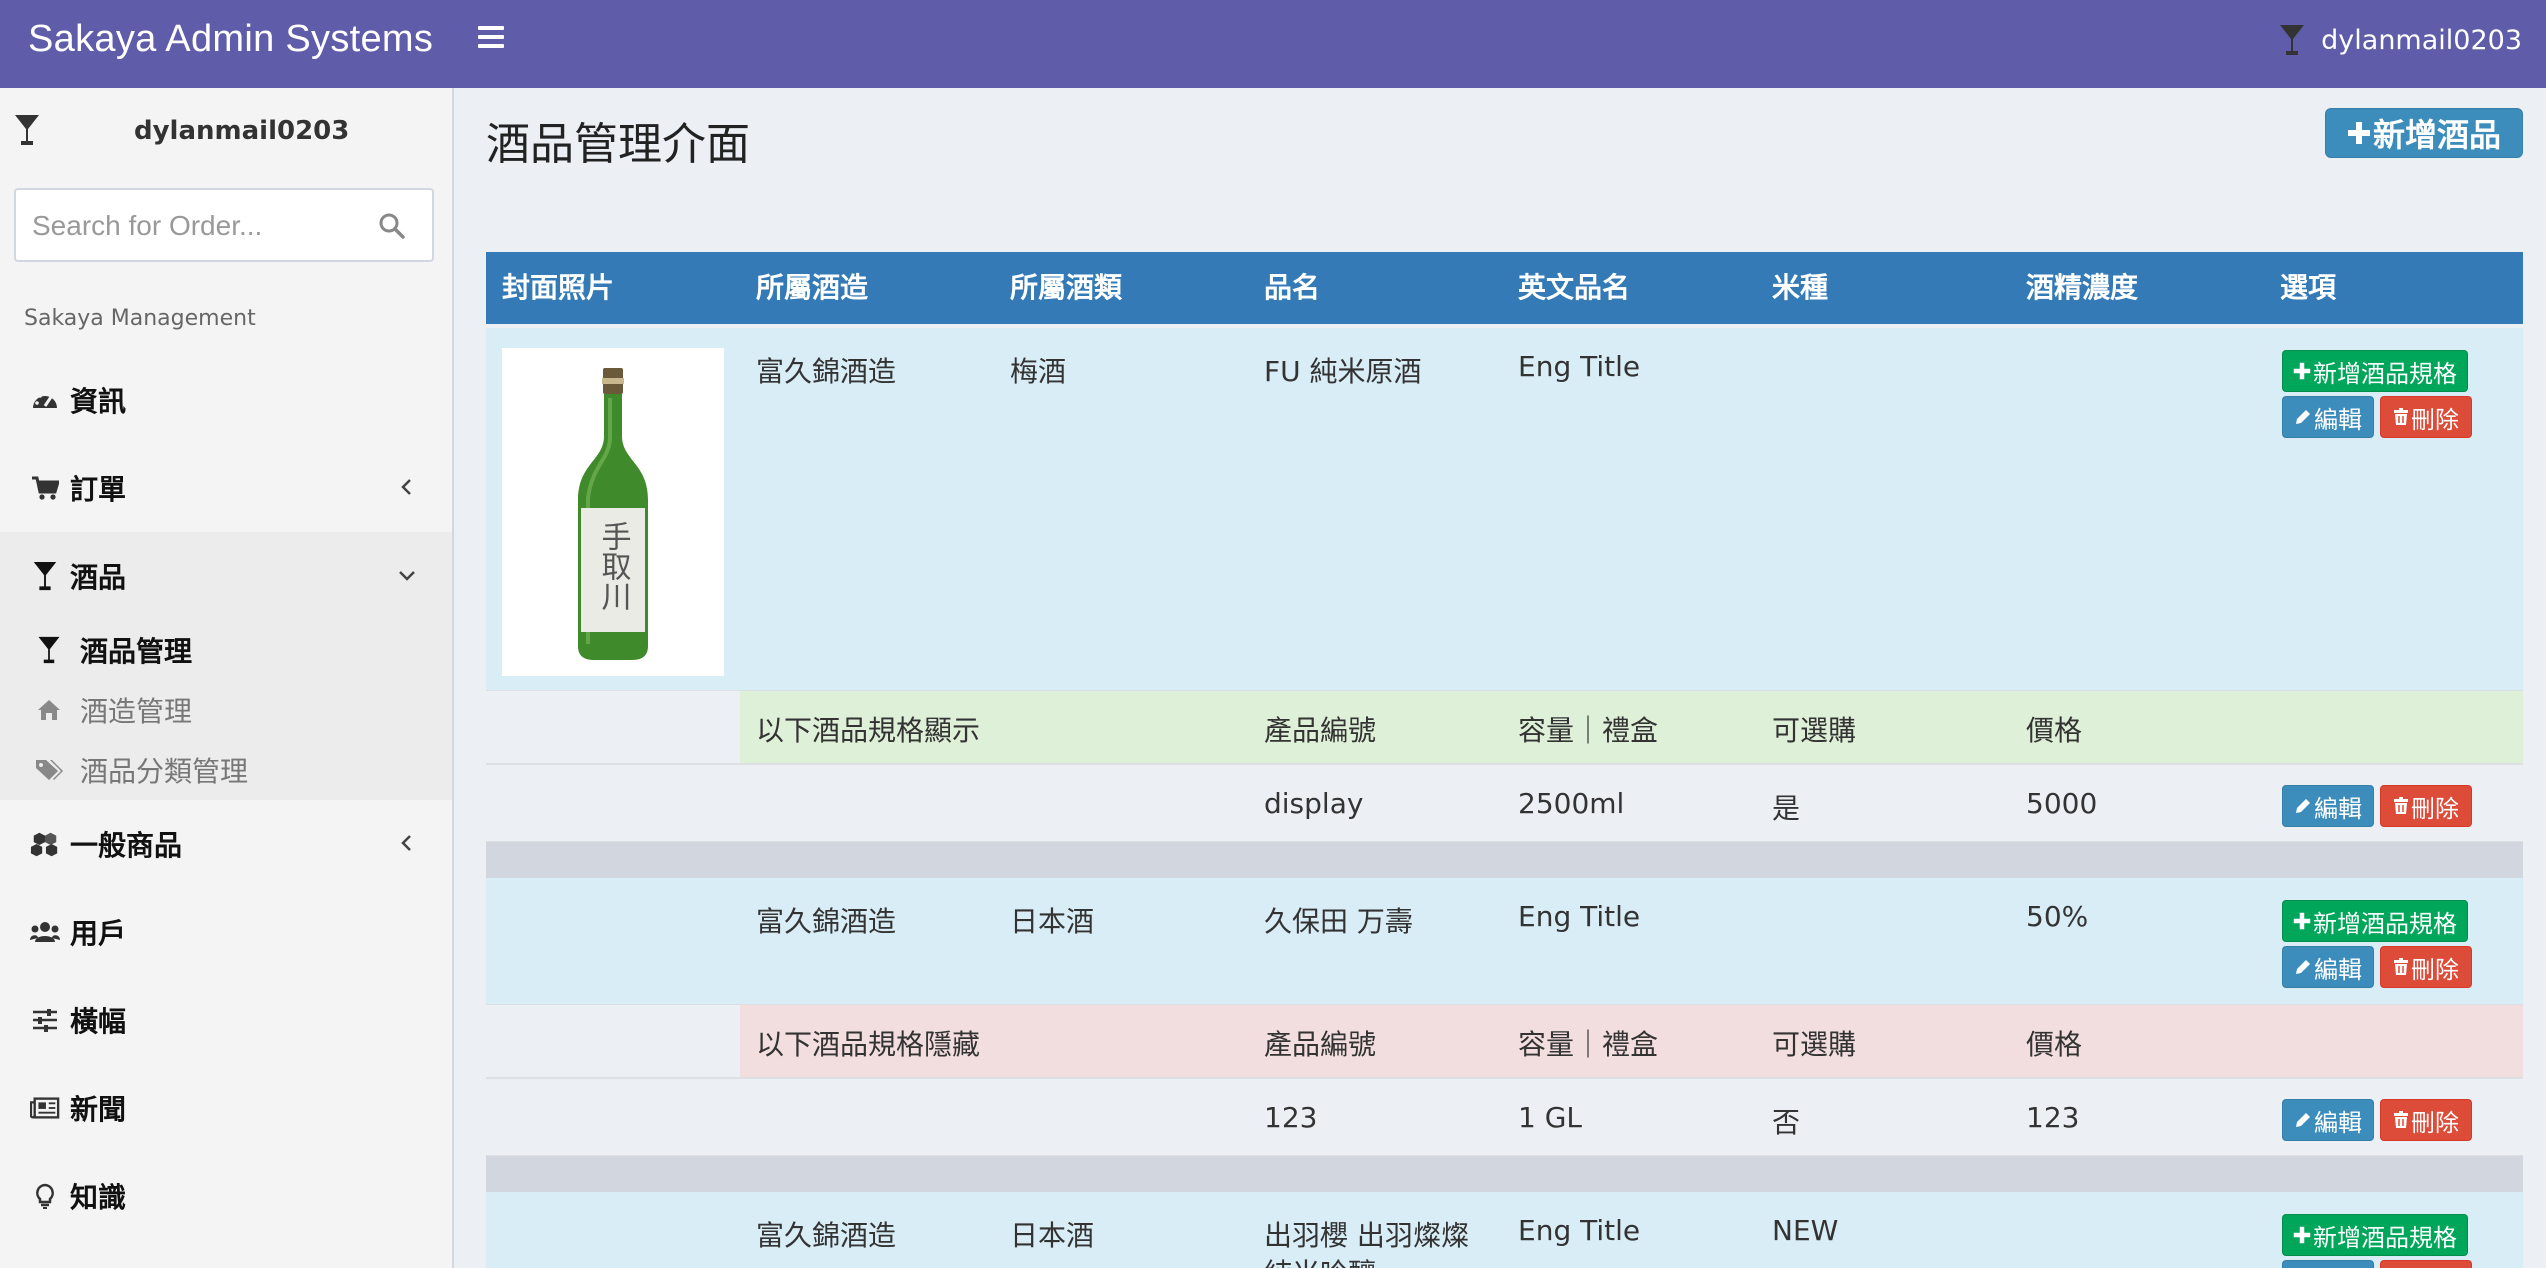 This screenshot has height=1268, width=2546. What do you see at coordinates (226, 400) in the screenshot?
I see `sidebar-item-info: 資訊` at bounding box center [226, 400].